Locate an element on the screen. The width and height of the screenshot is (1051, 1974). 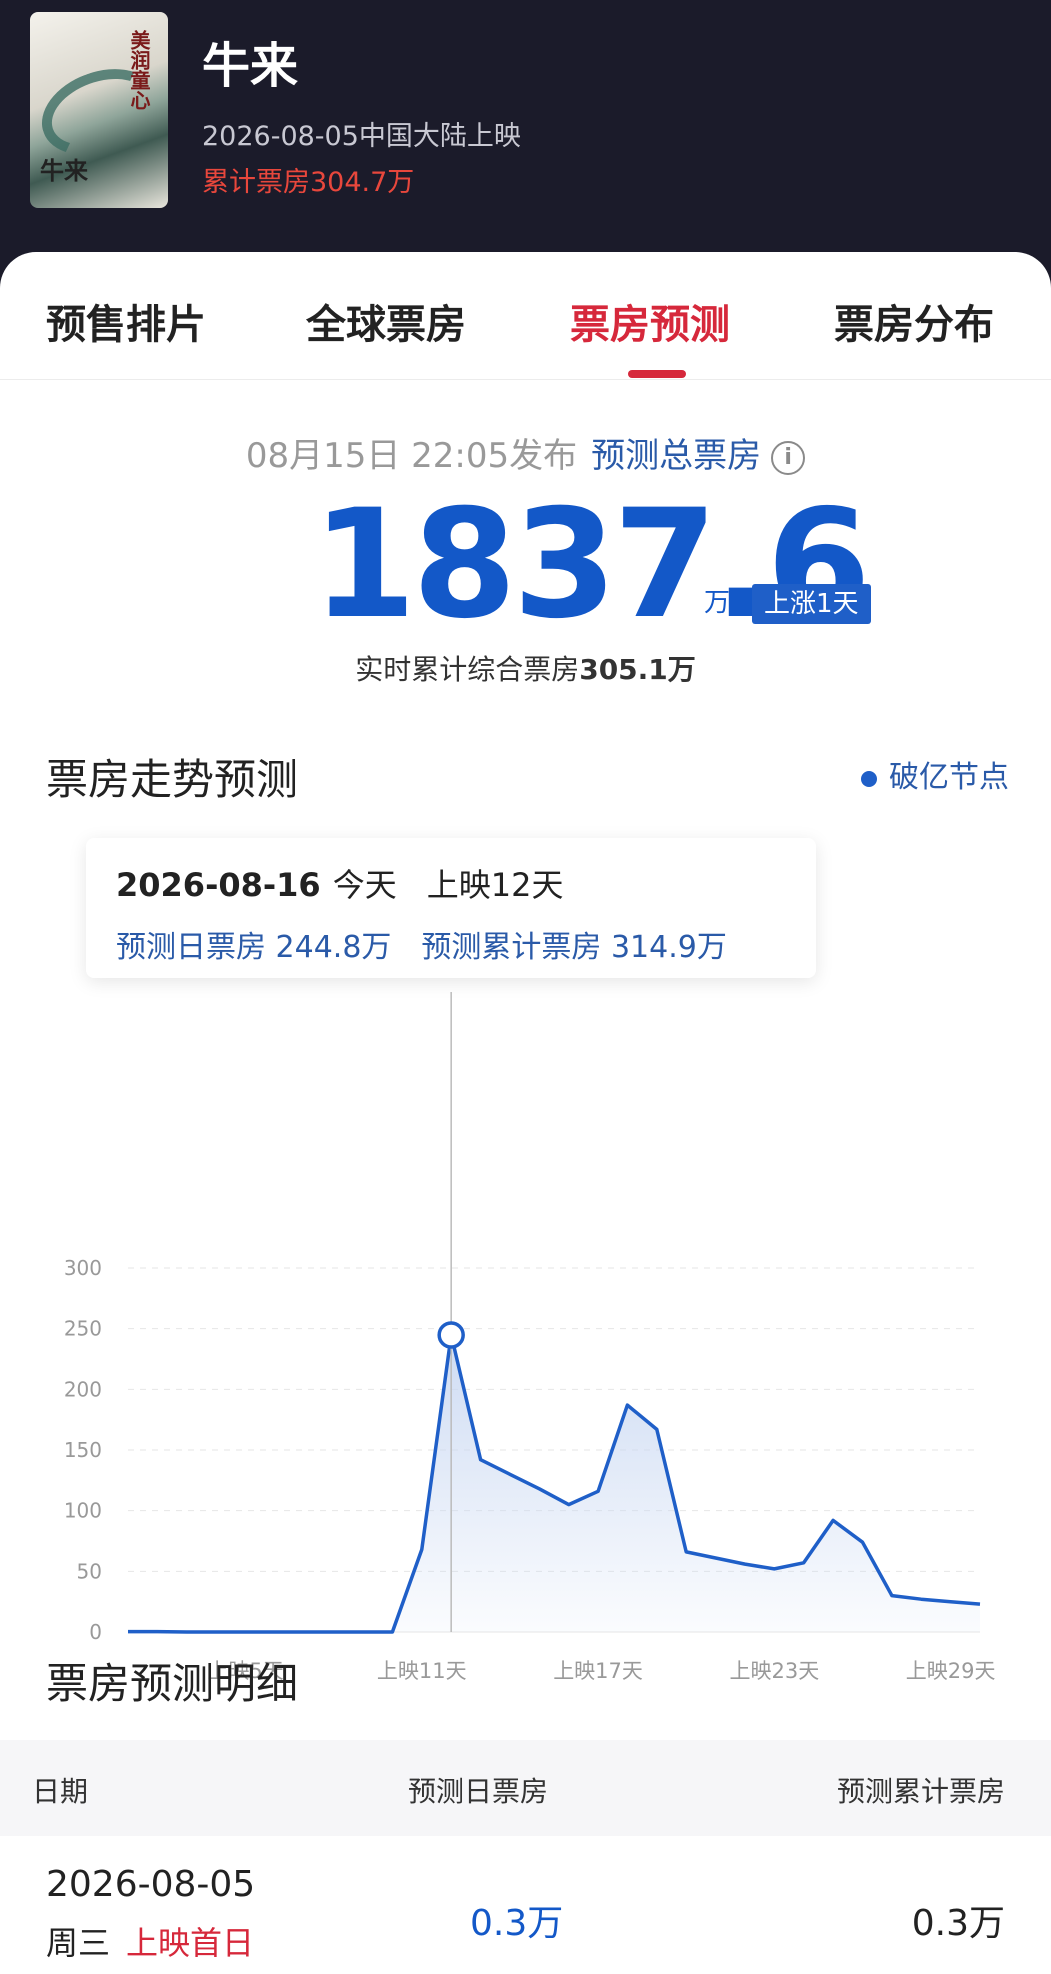
node-legend: 破亿节点 is located at coordinates (935, 774).